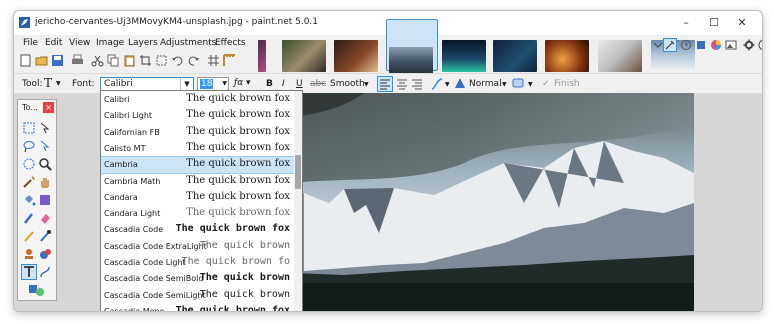 Image resolution: width=774 pixels, height=324 pixels. What do you see at coordinates (48, 83) in the screenshot?
I see `text-tool-icon: T` at bounding box center [48, 83].